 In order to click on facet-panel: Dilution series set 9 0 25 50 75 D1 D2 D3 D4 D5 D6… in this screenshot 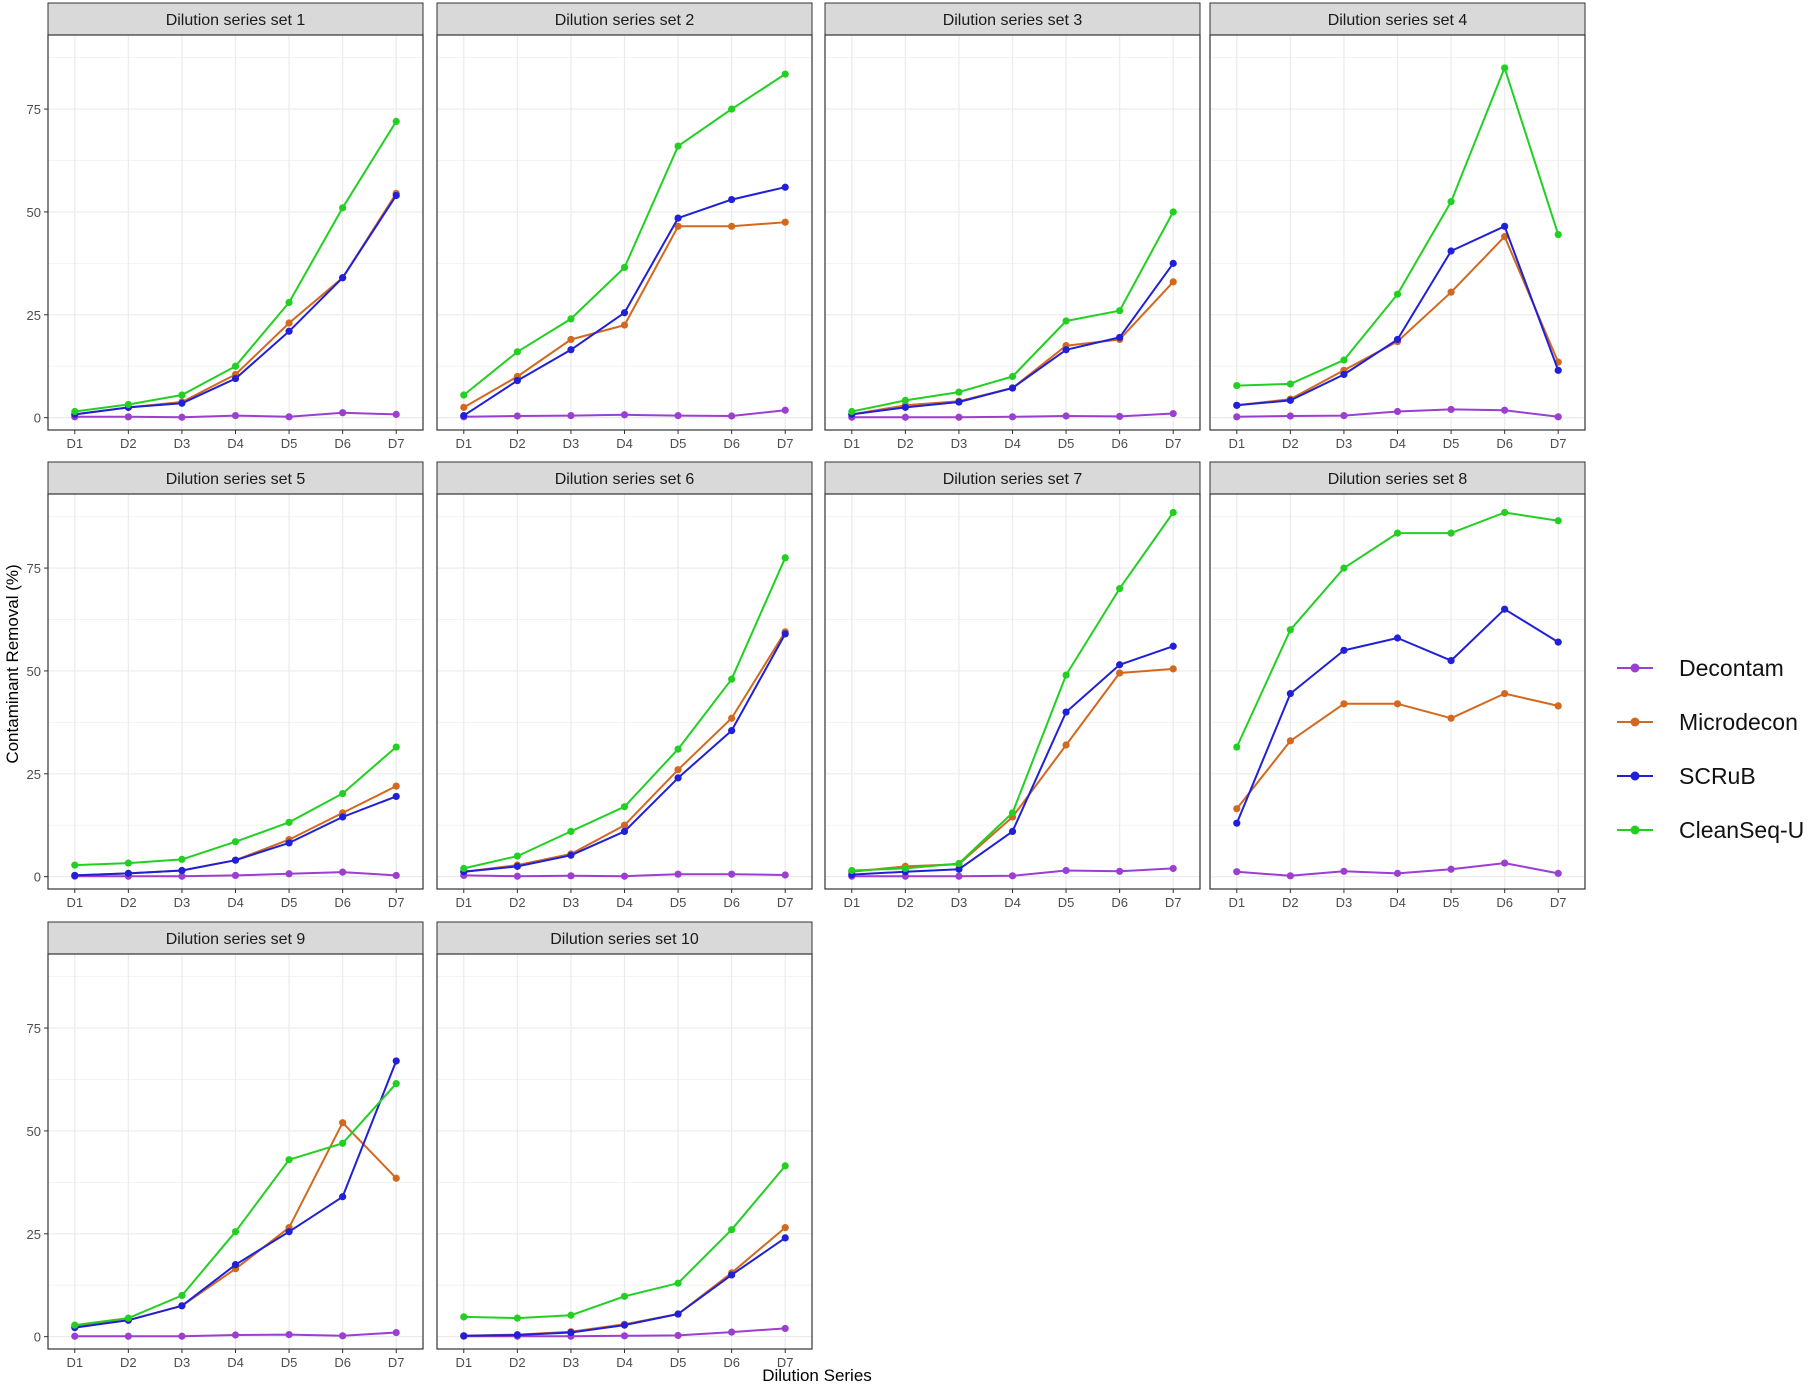, I will do `click(225, 1145)`.